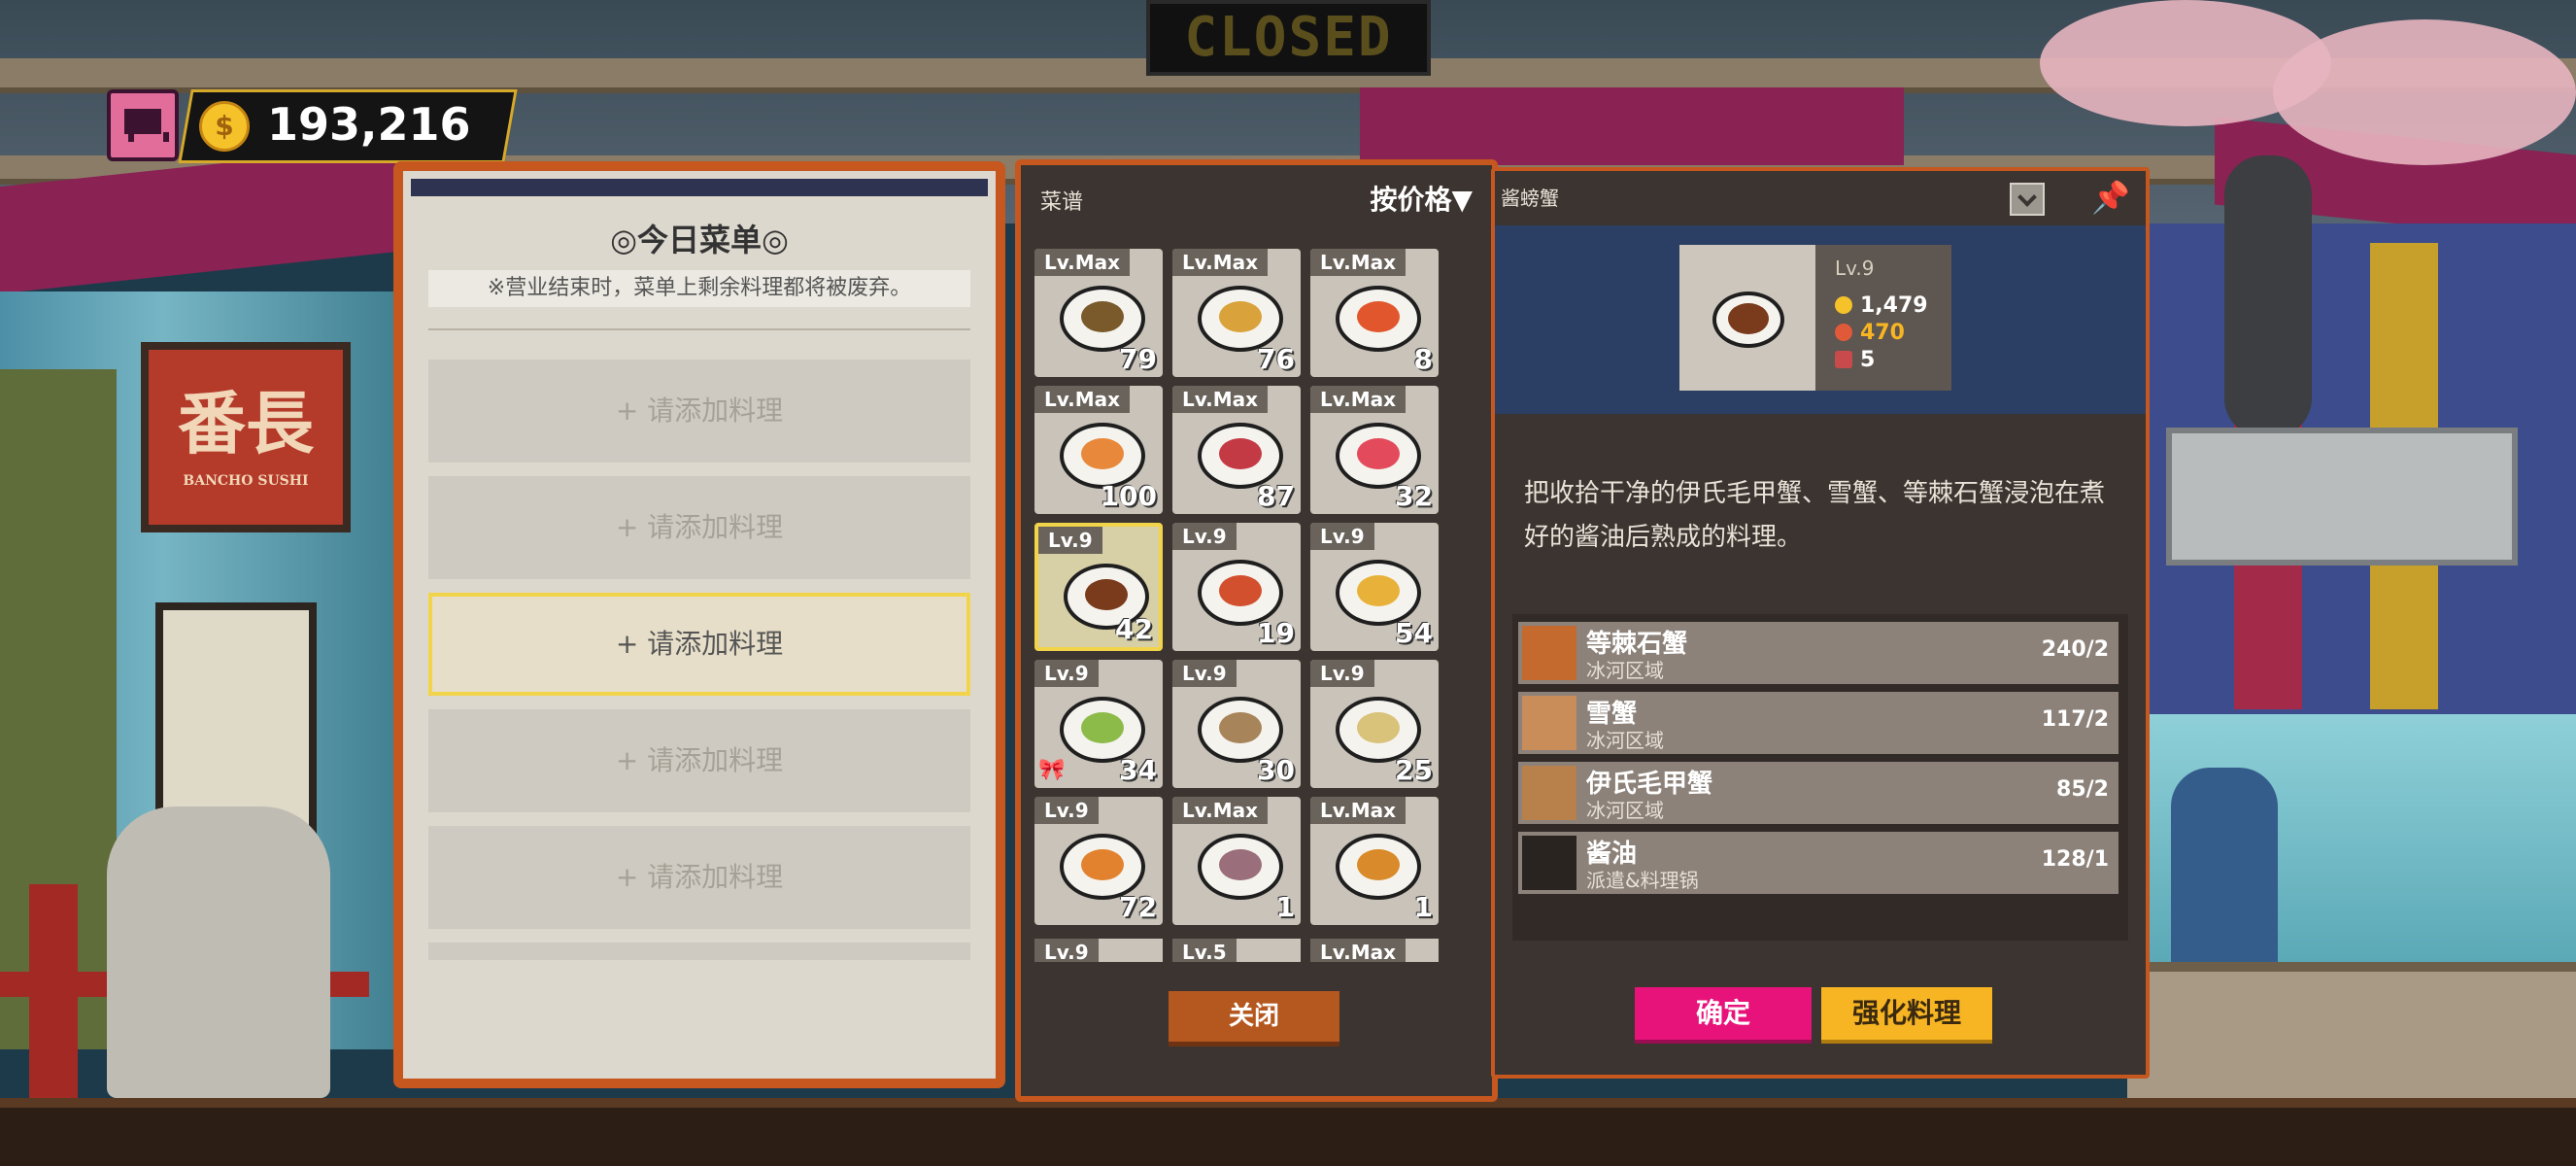 Image resolution: width=2576 pixels, height=1166 pixels. What do you see at coordinates (2268, 296) in the screenshot?
I see `vent-duct` at bounding box center [2268, 296].